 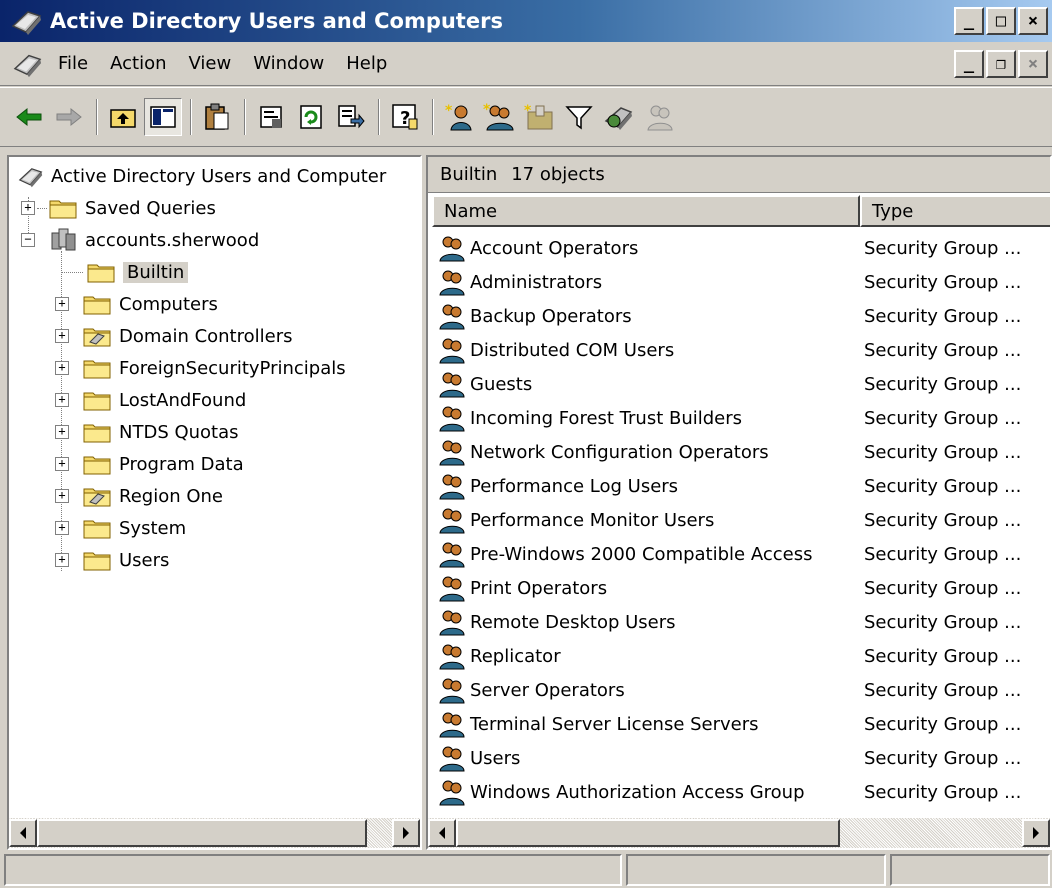 What do you see at coordinates (150, 400) in the screenshot?
I see `tree-item-lost-and-found: + LostAndFound` at bounding box center [150, 400].